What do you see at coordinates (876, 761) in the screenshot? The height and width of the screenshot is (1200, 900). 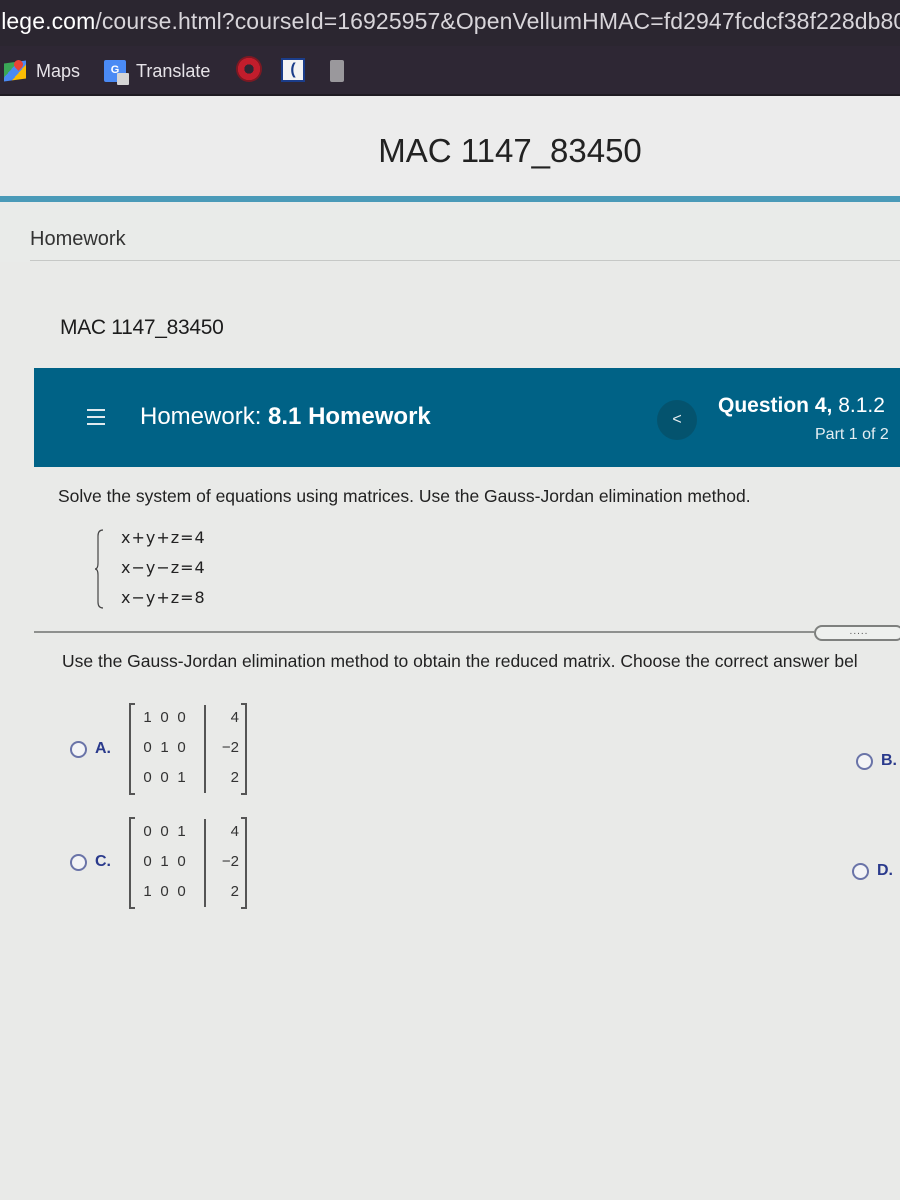 I see `choice-b: B.` at bounding box center [876, 761].